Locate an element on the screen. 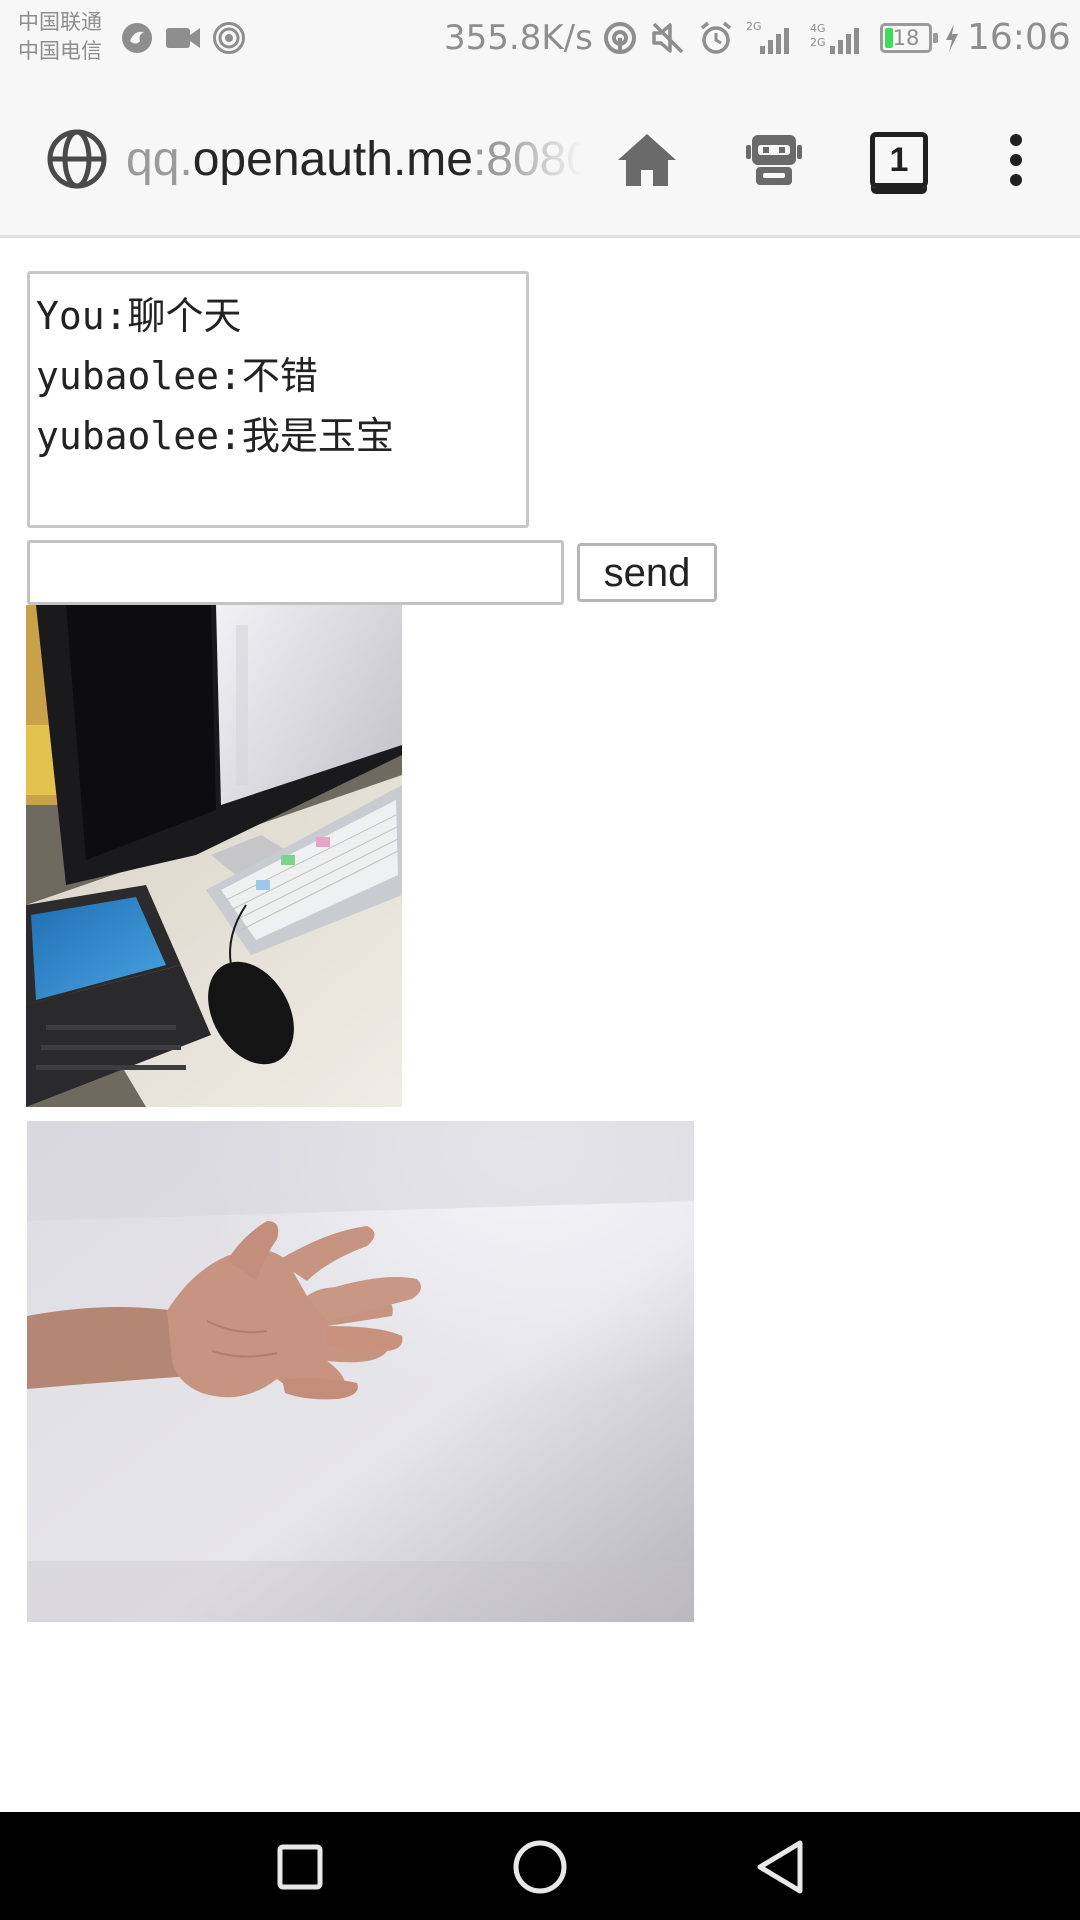 The width and height of the screenshot is (1080, 1920). send-button: send is located at coordinates (647, 572).